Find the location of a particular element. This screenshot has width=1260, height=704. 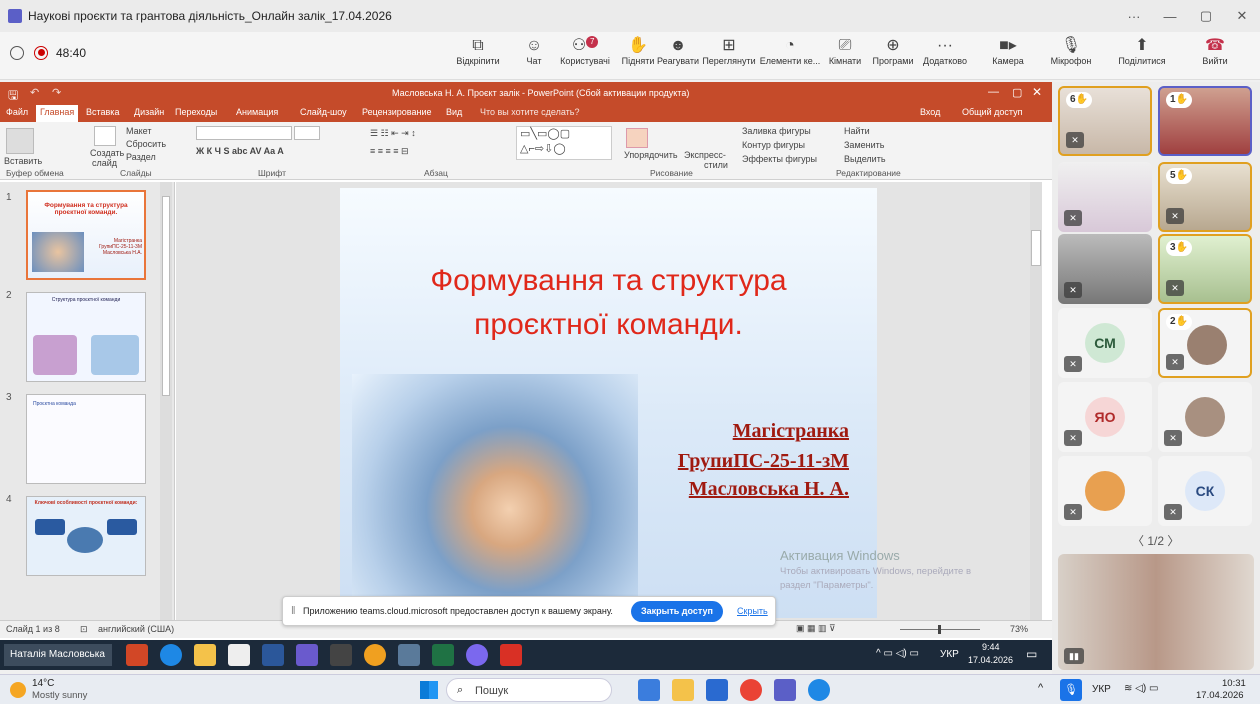

camera-button: ■▸ Камера is located at coordinates (1008, 51).